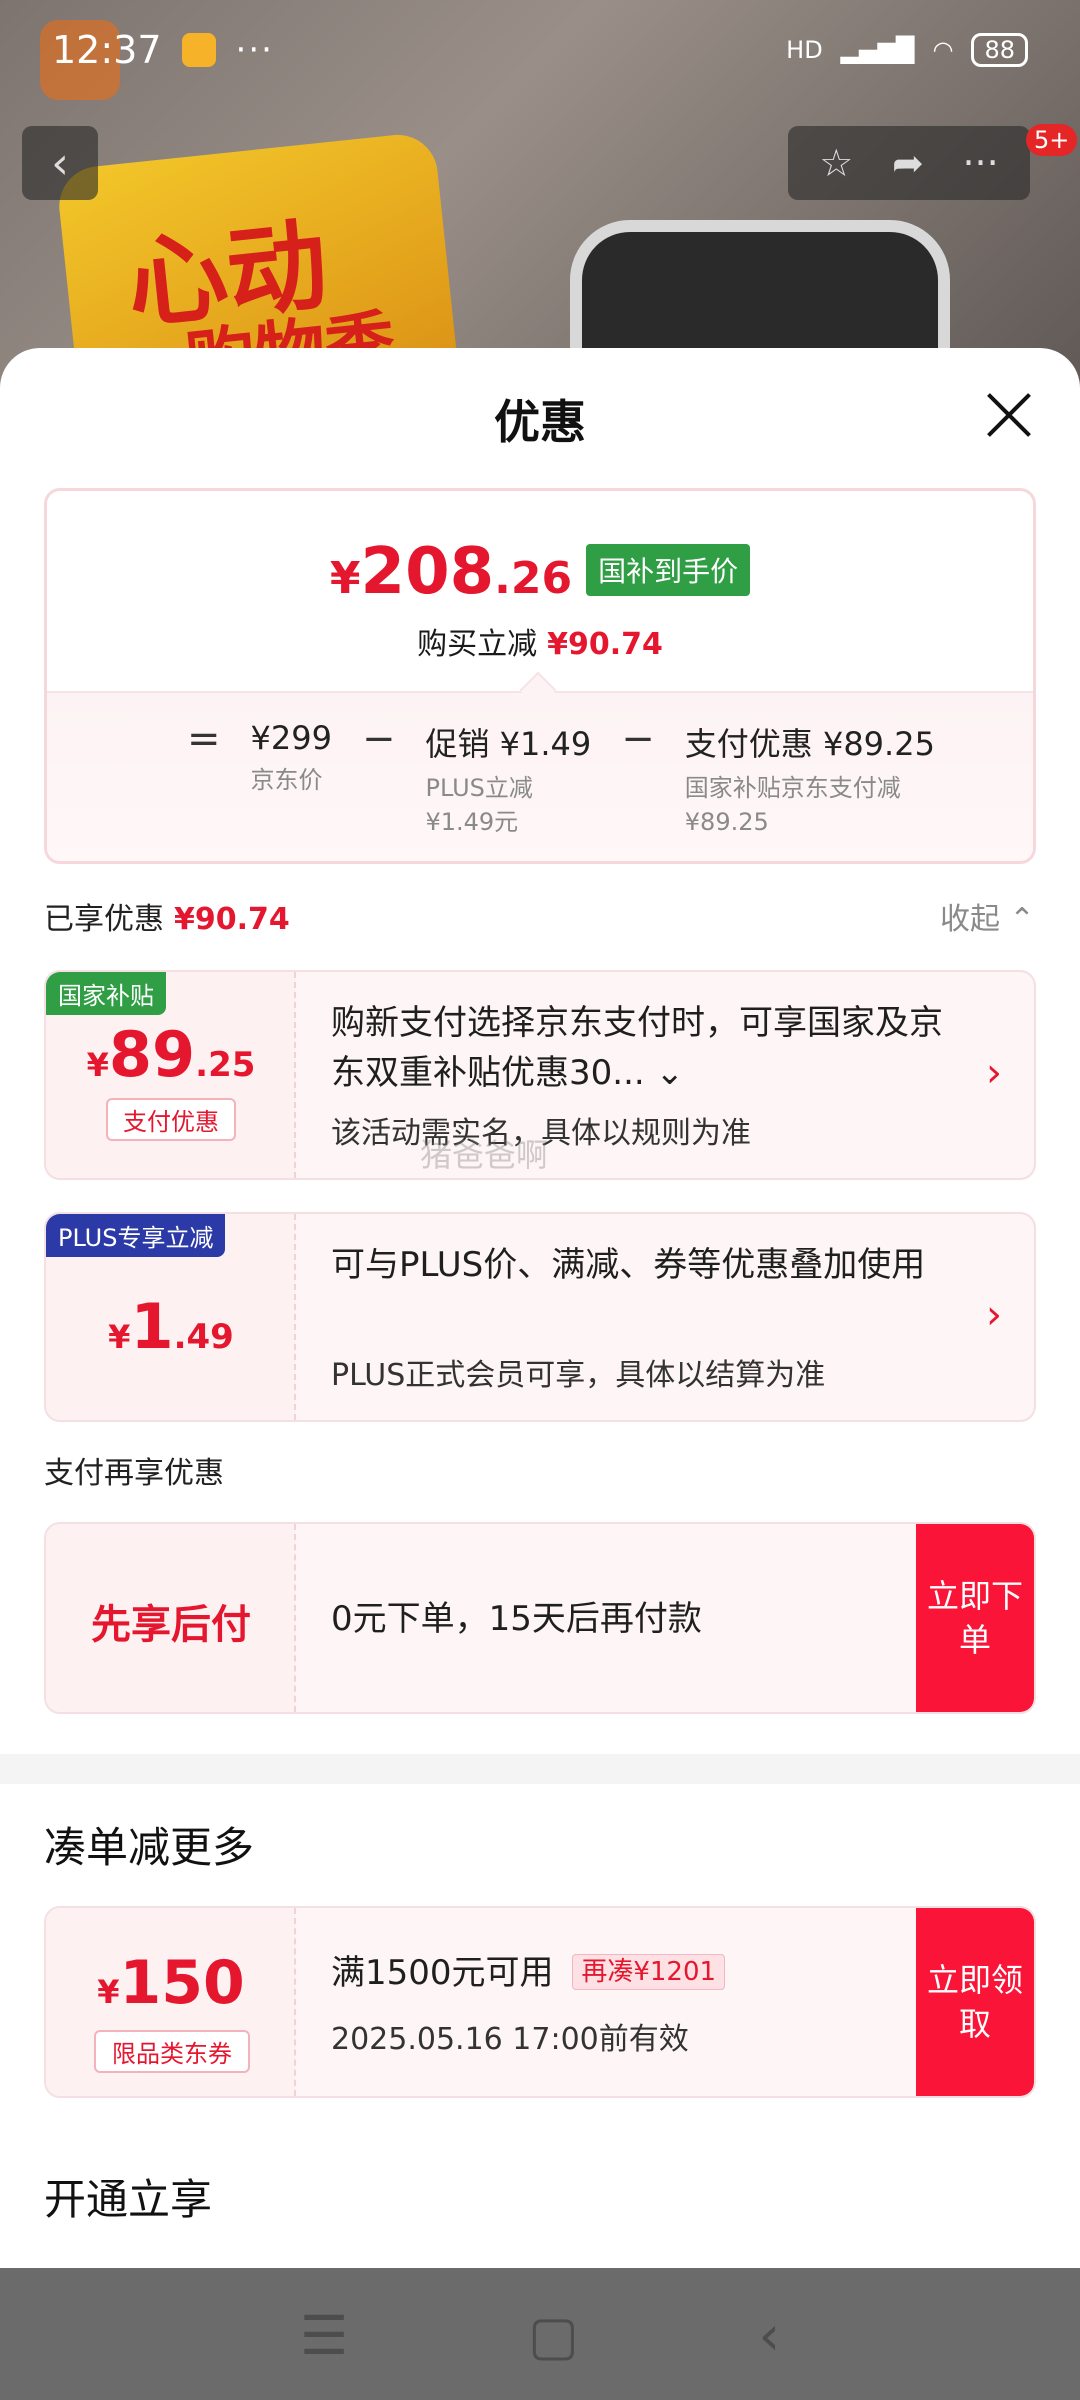  Describe the element at coordinates (1052, 140) in the screenshot. I see `message-badge: 5+` at that location.